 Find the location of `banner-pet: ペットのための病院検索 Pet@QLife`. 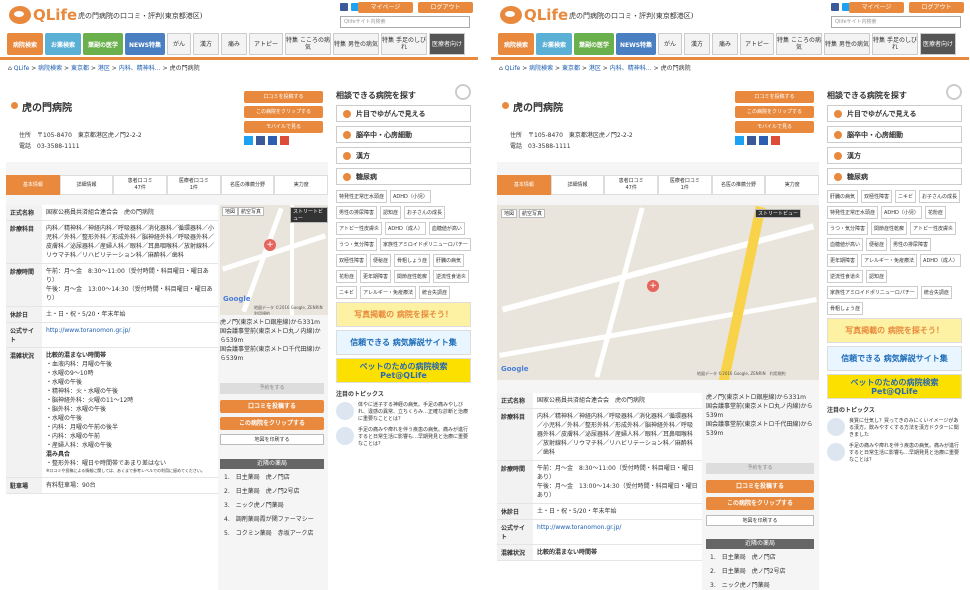

banner-pet: ペットのための病院検索 Pet@QLife is located at coordinates (894, 386).